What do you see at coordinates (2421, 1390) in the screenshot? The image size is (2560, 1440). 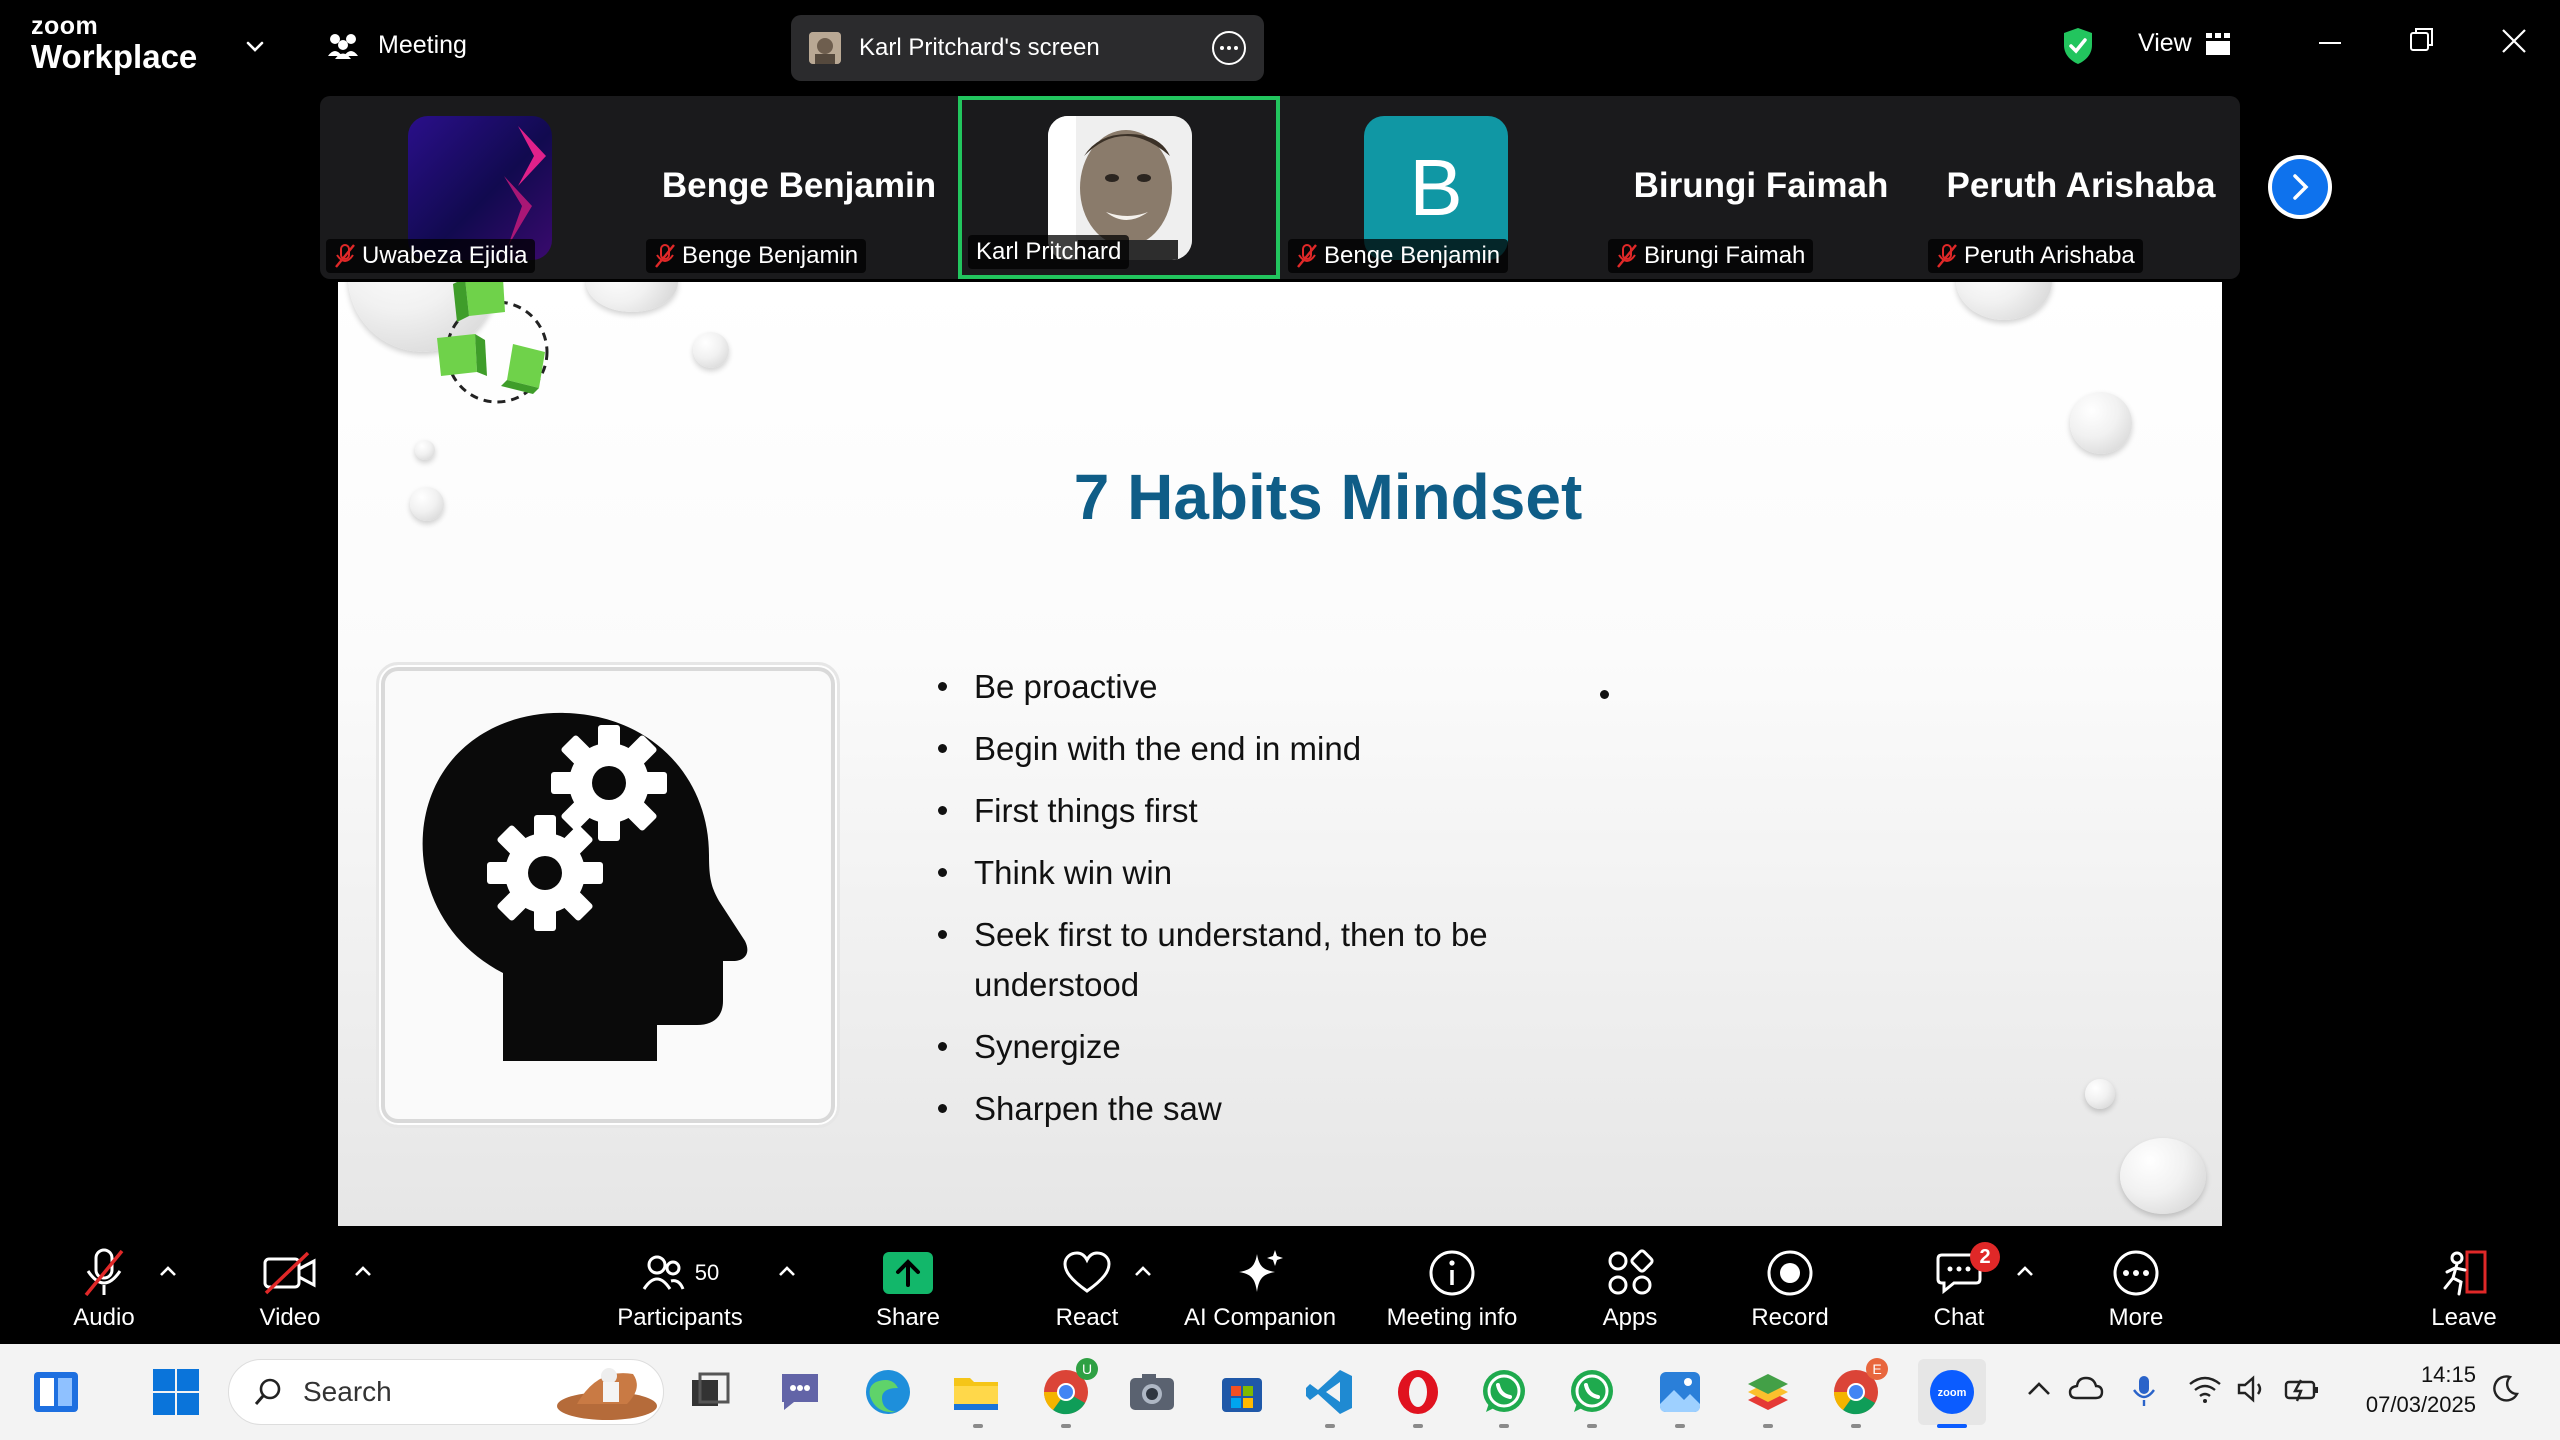 I see `system-clock: 14:15 07/03/2025` at bounding box center [2421, 1390].